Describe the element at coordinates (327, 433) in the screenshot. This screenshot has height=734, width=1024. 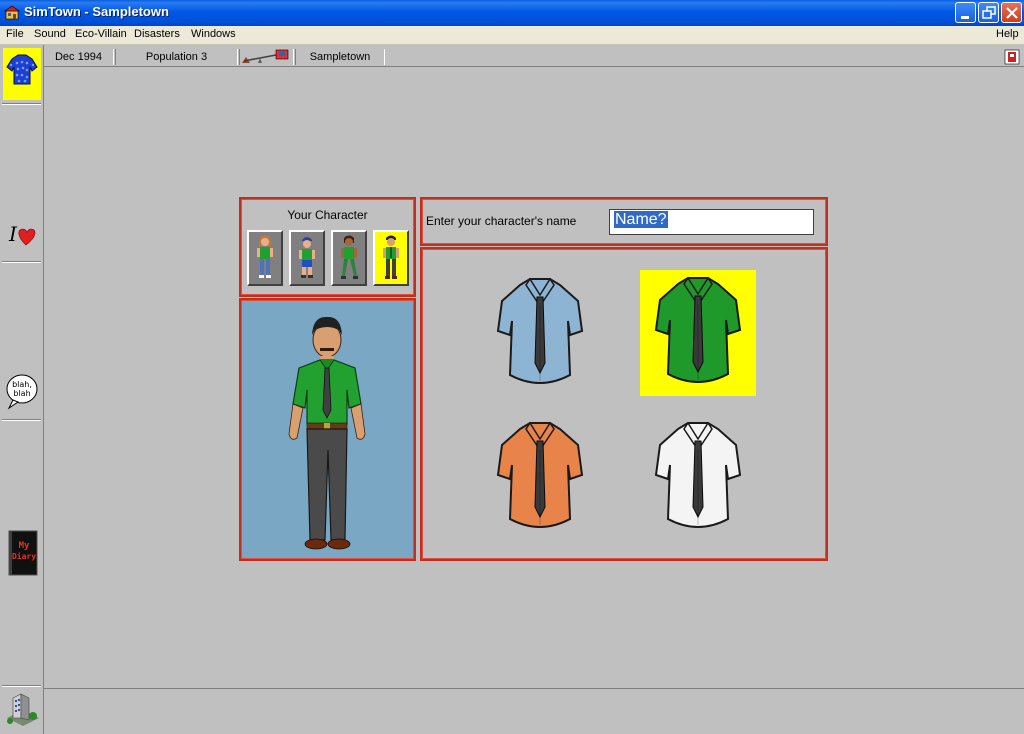
I see `character-portrait` at that location.